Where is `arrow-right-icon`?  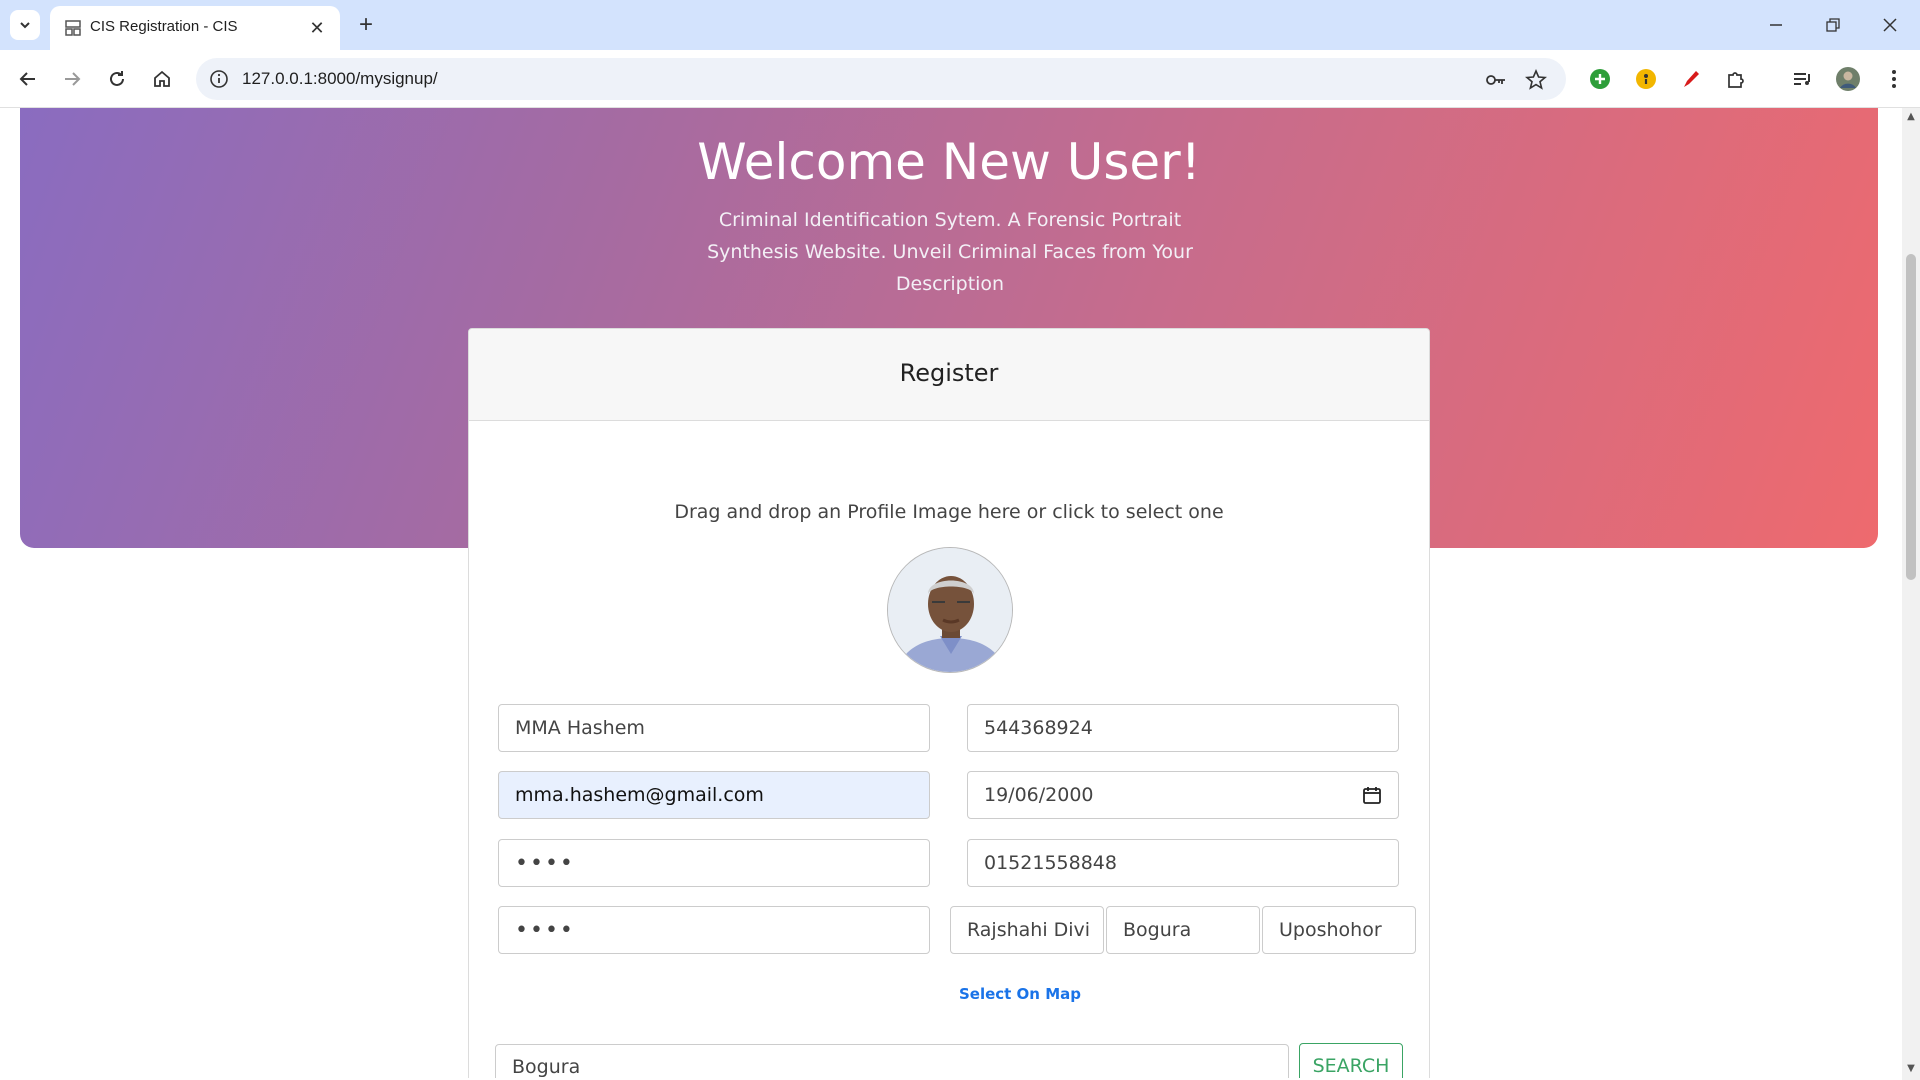
arrow-right-icon is located at coordinates (73, 79).